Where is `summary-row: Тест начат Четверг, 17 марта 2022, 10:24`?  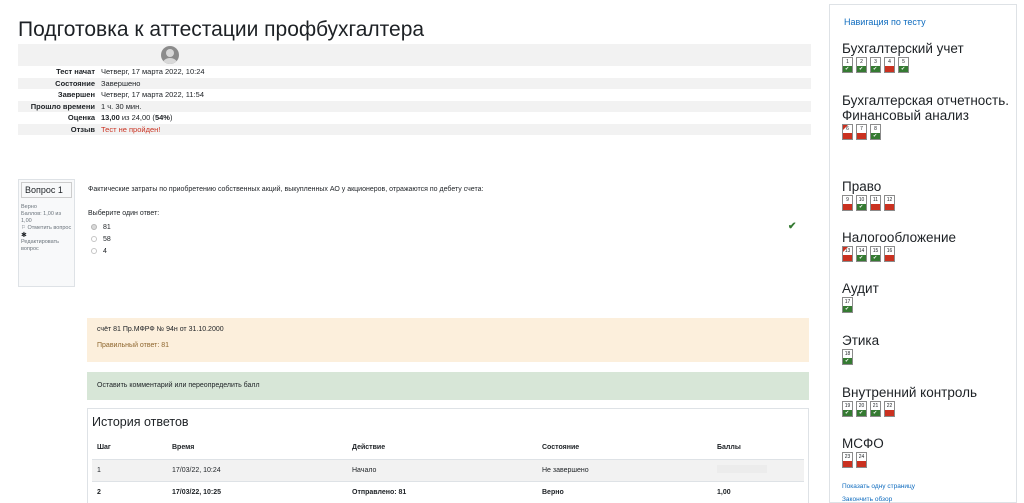
summary-row: Тест начат Четверг, 17 марта 2022, 10:24 is located at coordinates (414, 72).